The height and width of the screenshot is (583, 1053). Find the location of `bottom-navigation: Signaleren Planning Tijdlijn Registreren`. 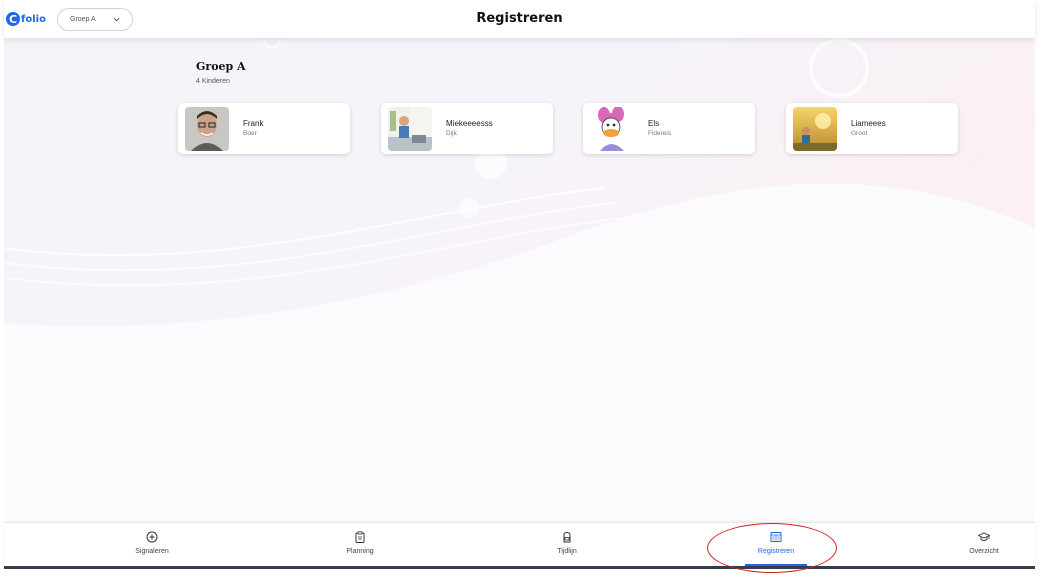

bottom-navigation: Signaleren Planning Tijdlijn Registreren is located at coordinates (519, 544).